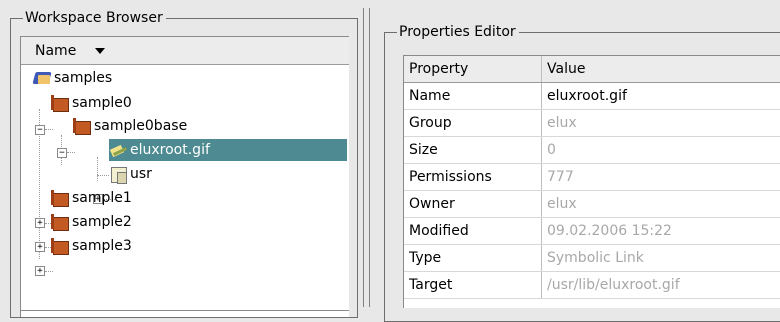 Image resolution: width=780 pixels, height=322 pixels. I want to click on table-row: Modified 09.02.2006 15:22, so click(592, 231).